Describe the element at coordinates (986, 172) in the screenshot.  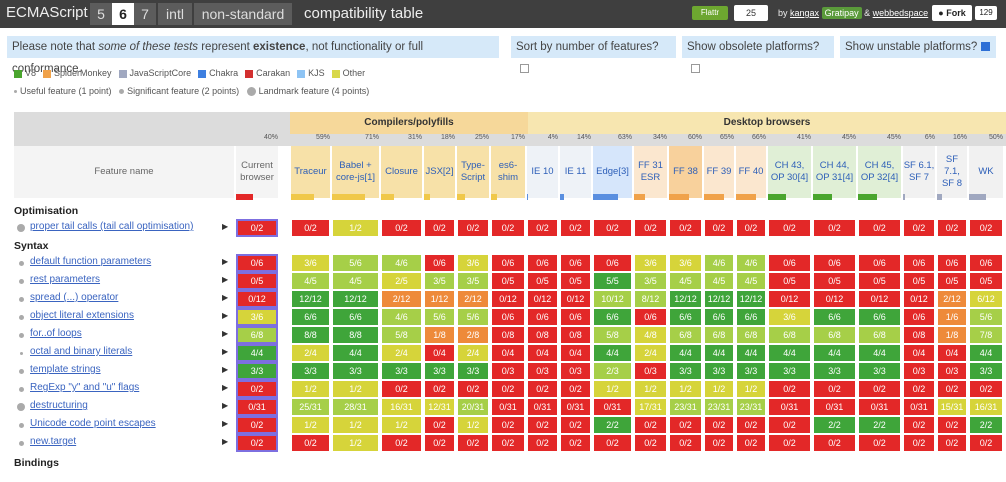
I see `column-header: WK` at that location.